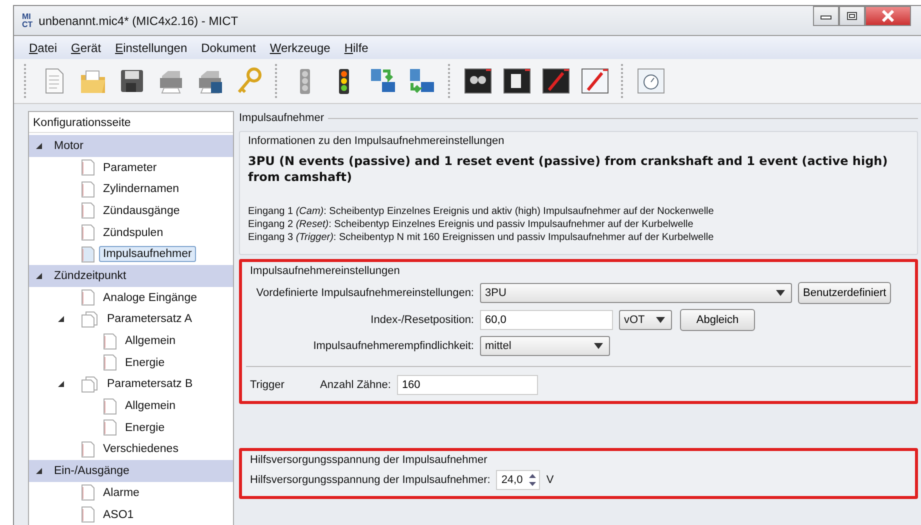  I want to click on unit-label: V, so click(550, 480).